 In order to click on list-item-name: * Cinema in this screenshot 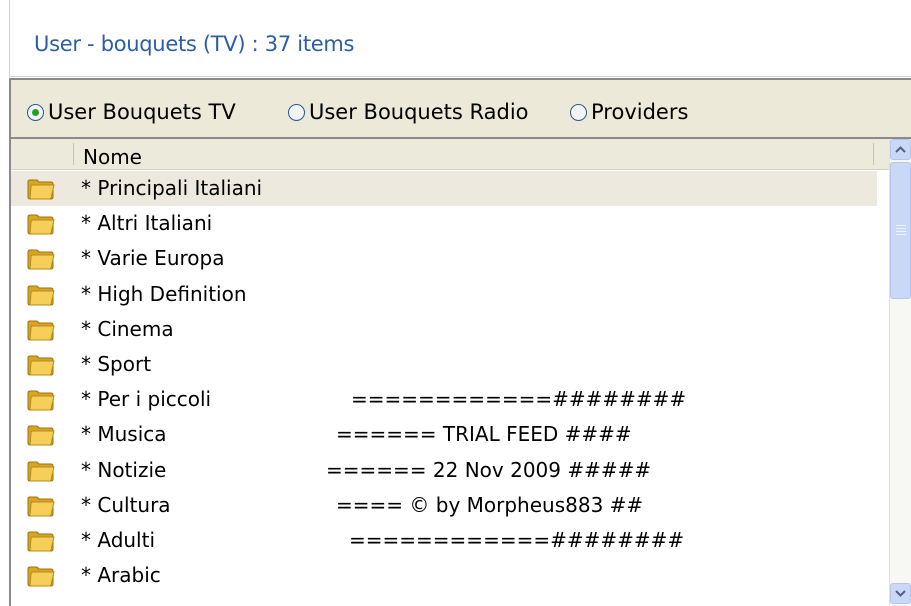, I will do `click(127, 328)`.